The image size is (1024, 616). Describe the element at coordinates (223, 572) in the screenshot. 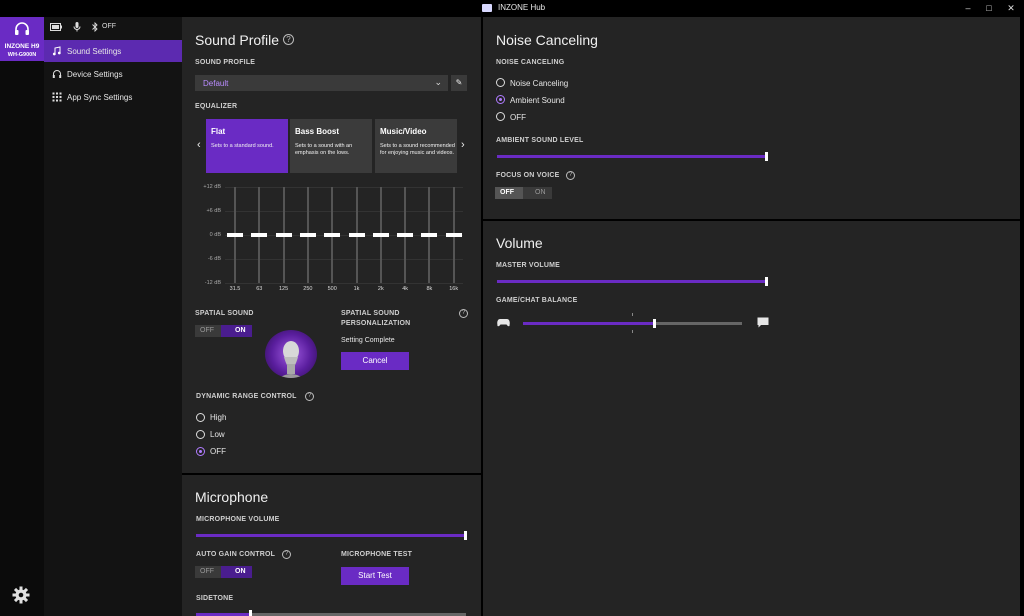

I see `agc-toggle: OFF ON` at that location.